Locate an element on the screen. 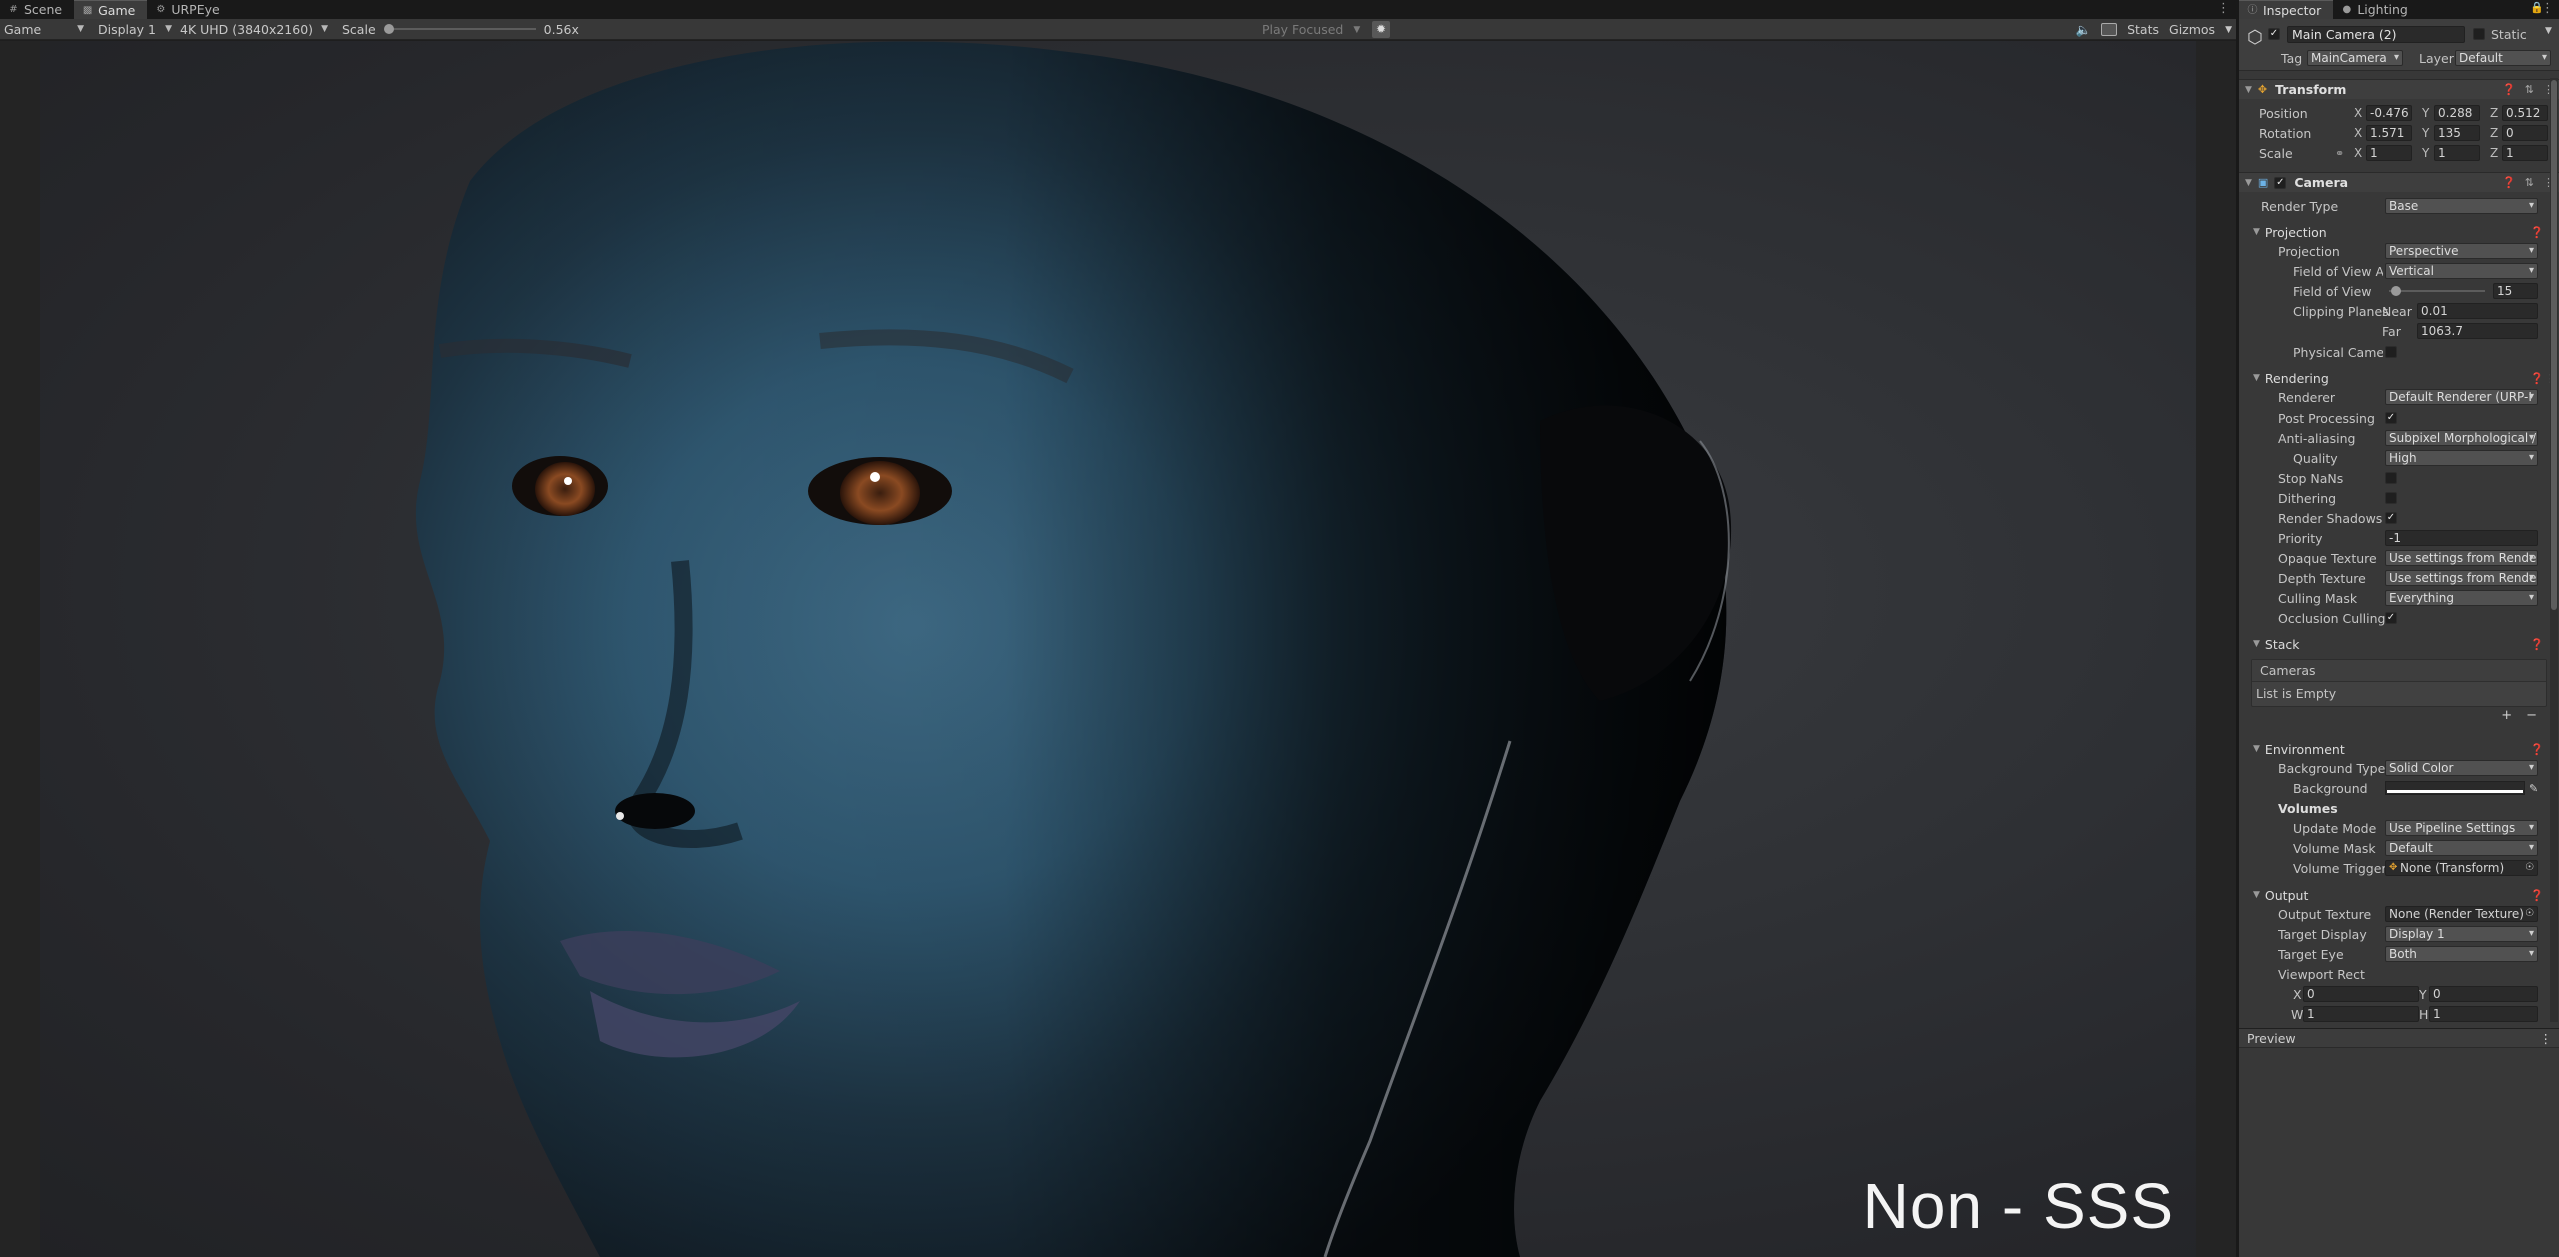 Image resolution: width=2559 pixels, height=1257 pixels. physical-camera-checkbox is located at coordinates (2391, 352).